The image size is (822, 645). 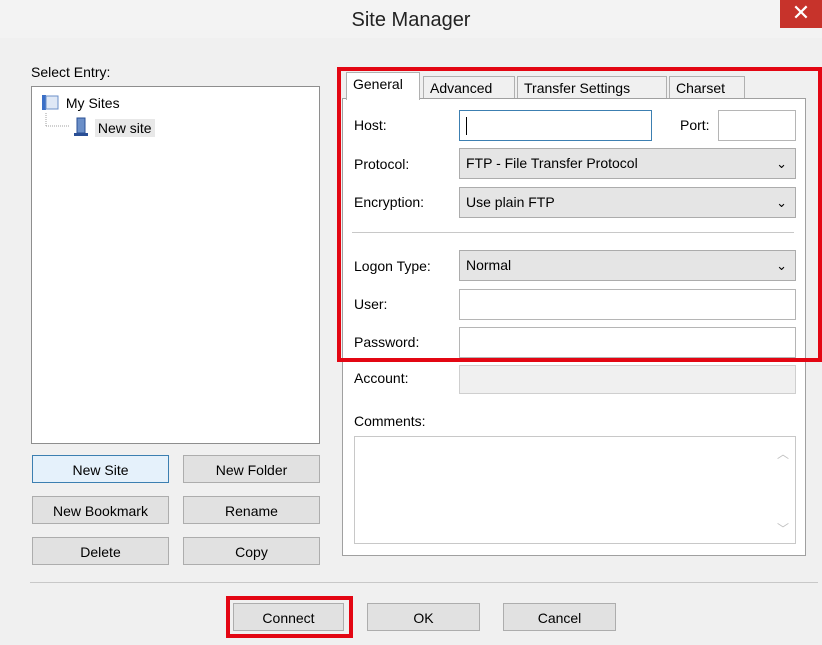 I want to click on delete-button: Delete, so click(x=100, y=551).